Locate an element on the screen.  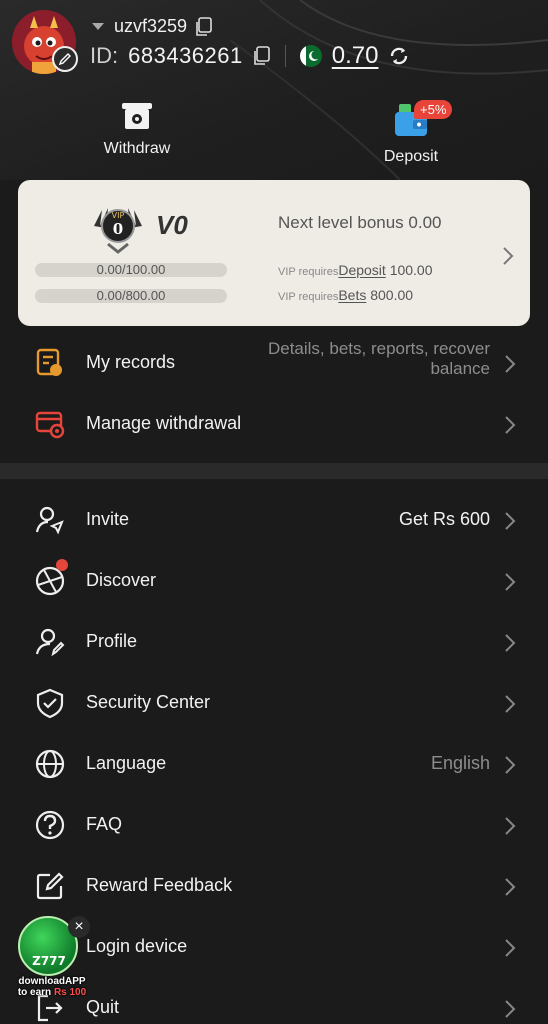
bets-requirement: VIP requiresBets 800.00 is located at coordinates (345, 295).